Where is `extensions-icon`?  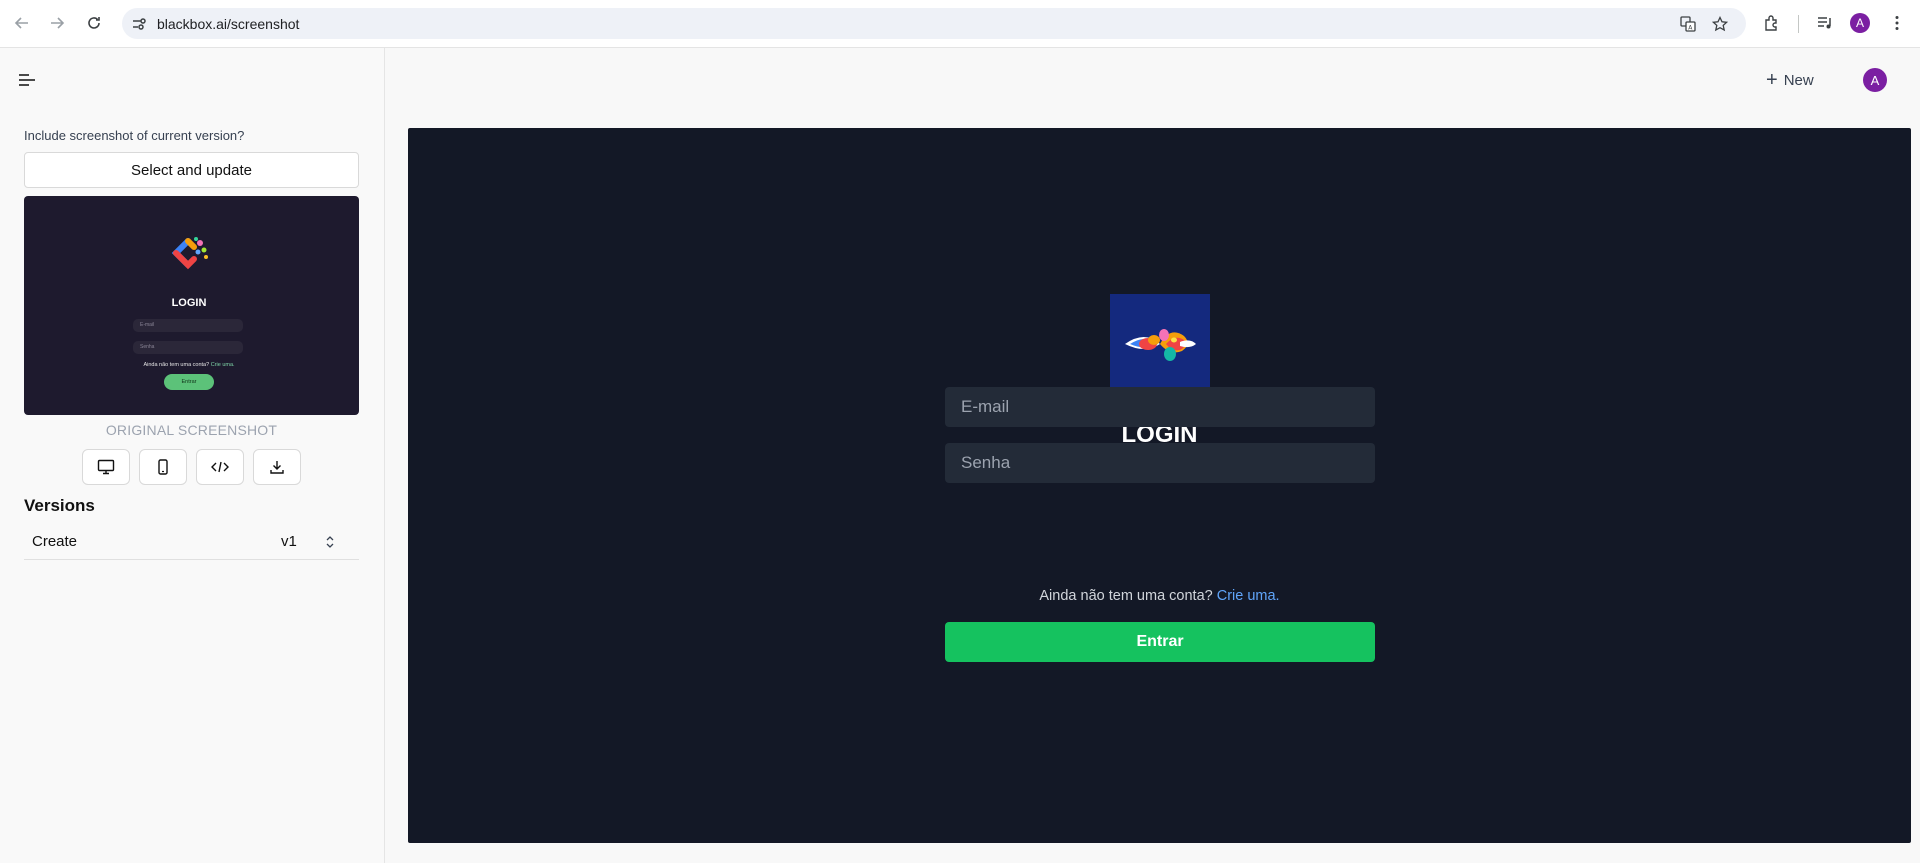
extensions-icon is located at coordinates (1772, 23).